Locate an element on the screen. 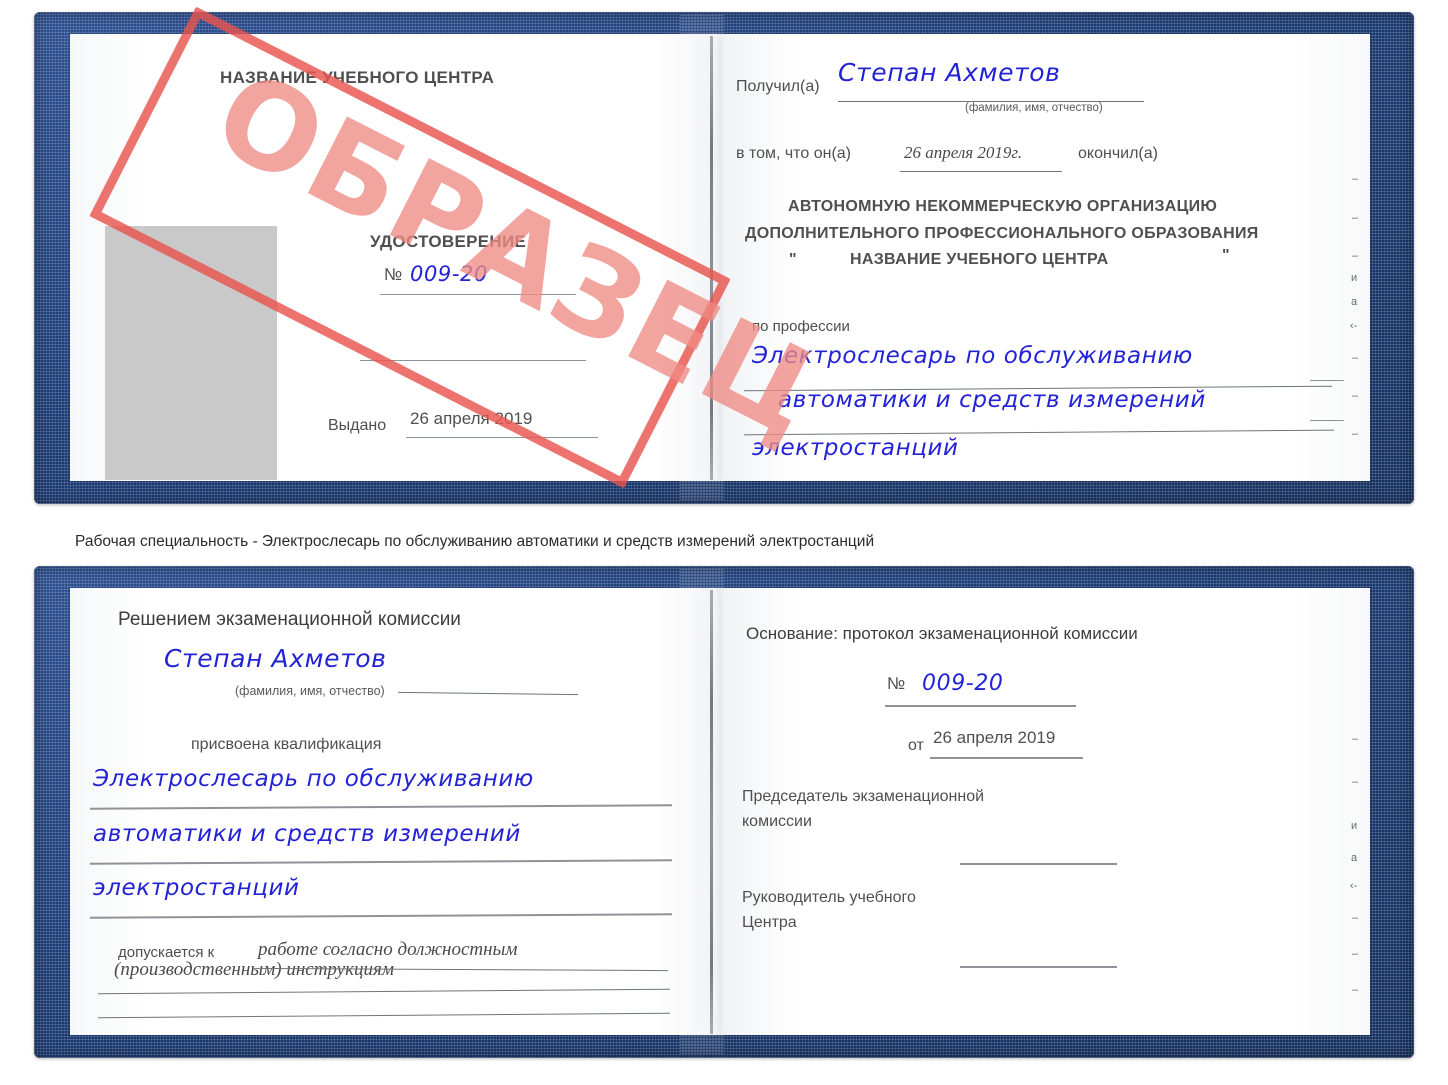 Image resolution: width=1448 pixels, height=1085 pixels. head-line-1: Руководитель учебного is located at coordinates (829, 897).